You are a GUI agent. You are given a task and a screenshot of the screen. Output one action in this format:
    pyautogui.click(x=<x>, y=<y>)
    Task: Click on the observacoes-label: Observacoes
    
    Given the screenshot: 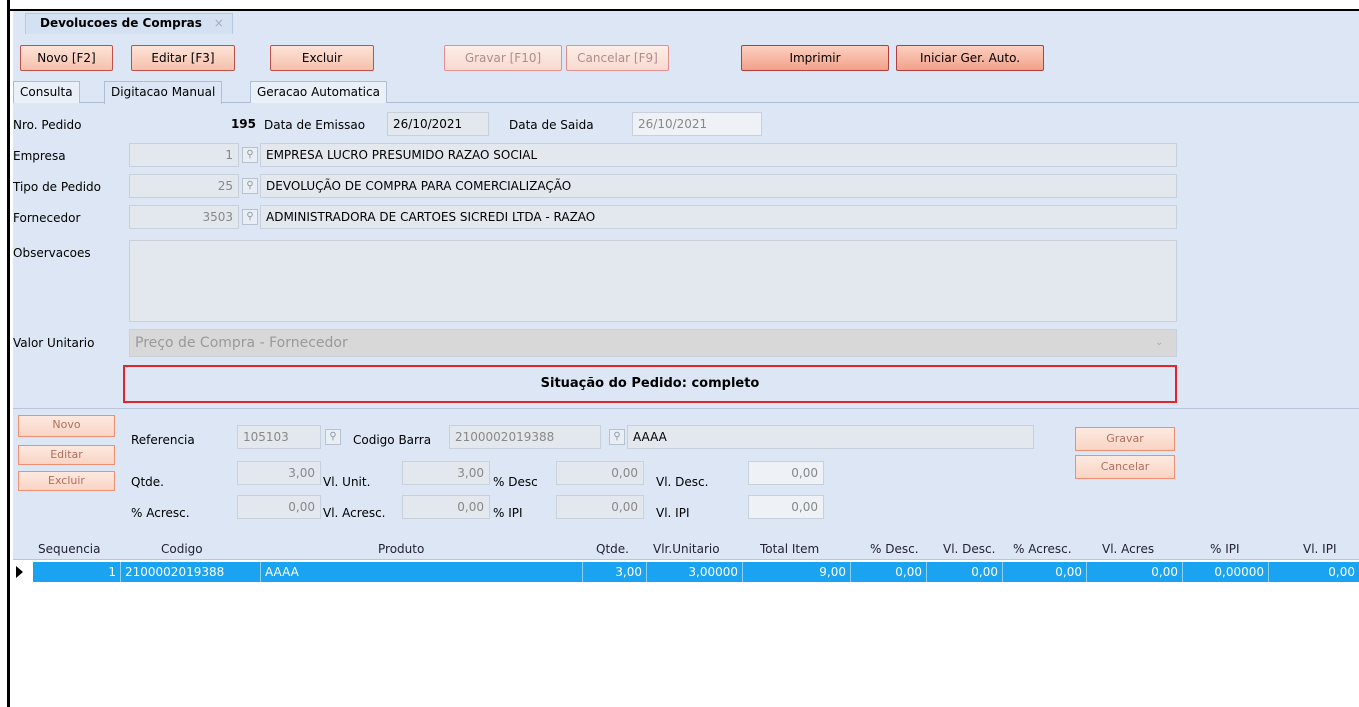 What is the action you would take?
    pyautogui.click(x=52, y=253)
    